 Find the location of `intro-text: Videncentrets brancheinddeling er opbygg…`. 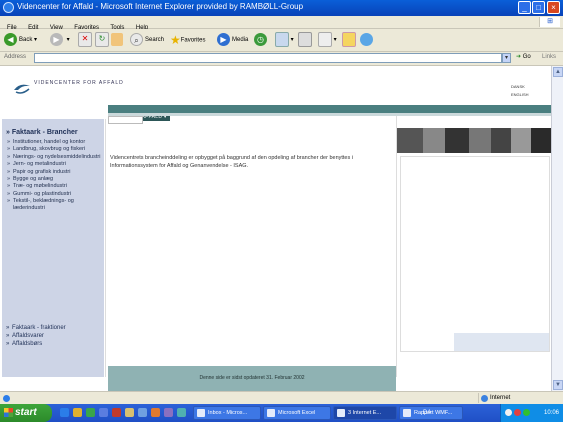

intro-text: Videncentrets brancheinddeling er opbygg… is located at coordinates (231, 162).